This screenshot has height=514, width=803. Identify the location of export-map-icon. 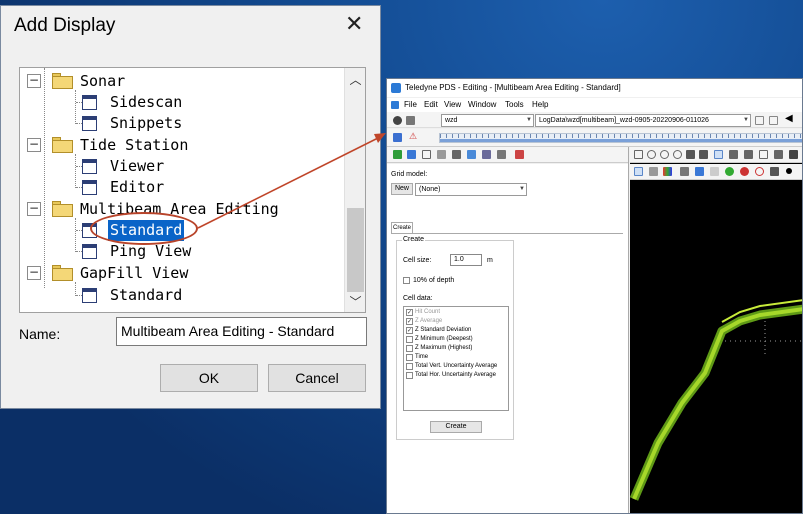
(778, 154).